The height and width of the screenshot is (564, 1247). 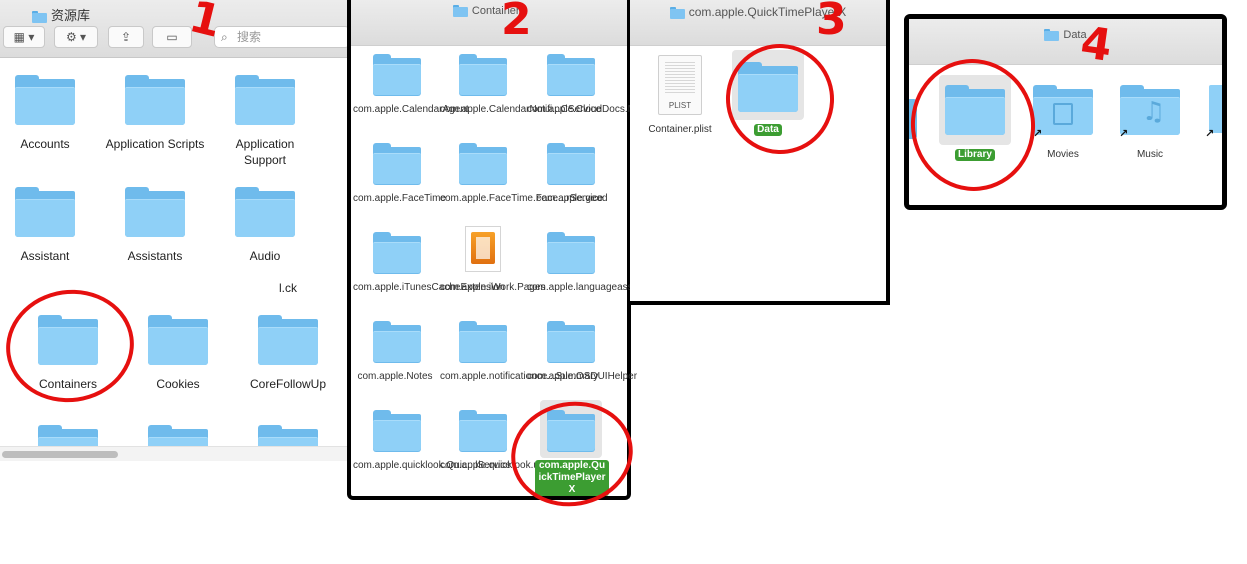 I want to click on folder-label: CoreFollowUp, so click(x=288, y=384).